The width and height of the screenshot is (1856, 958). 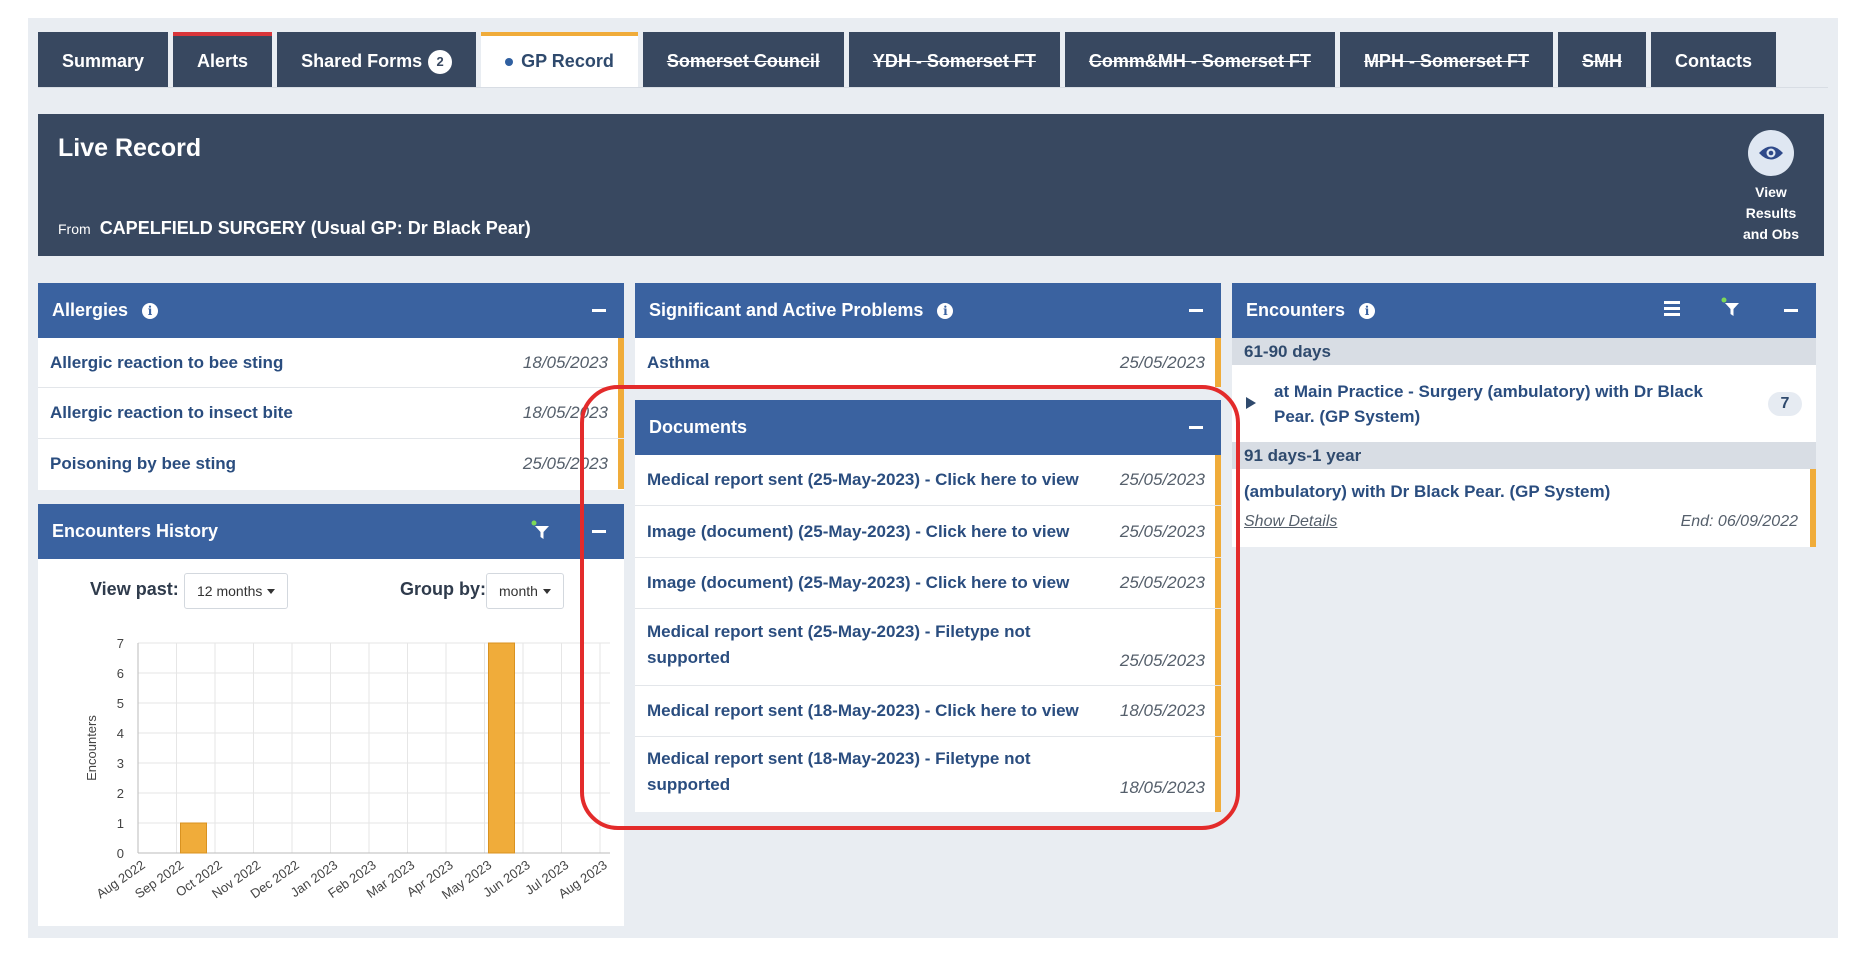 What do you see at coordinates (1251, 403) in the screenshot?
I see `expand-arrow-icon` at bounding box center [1251, 403].